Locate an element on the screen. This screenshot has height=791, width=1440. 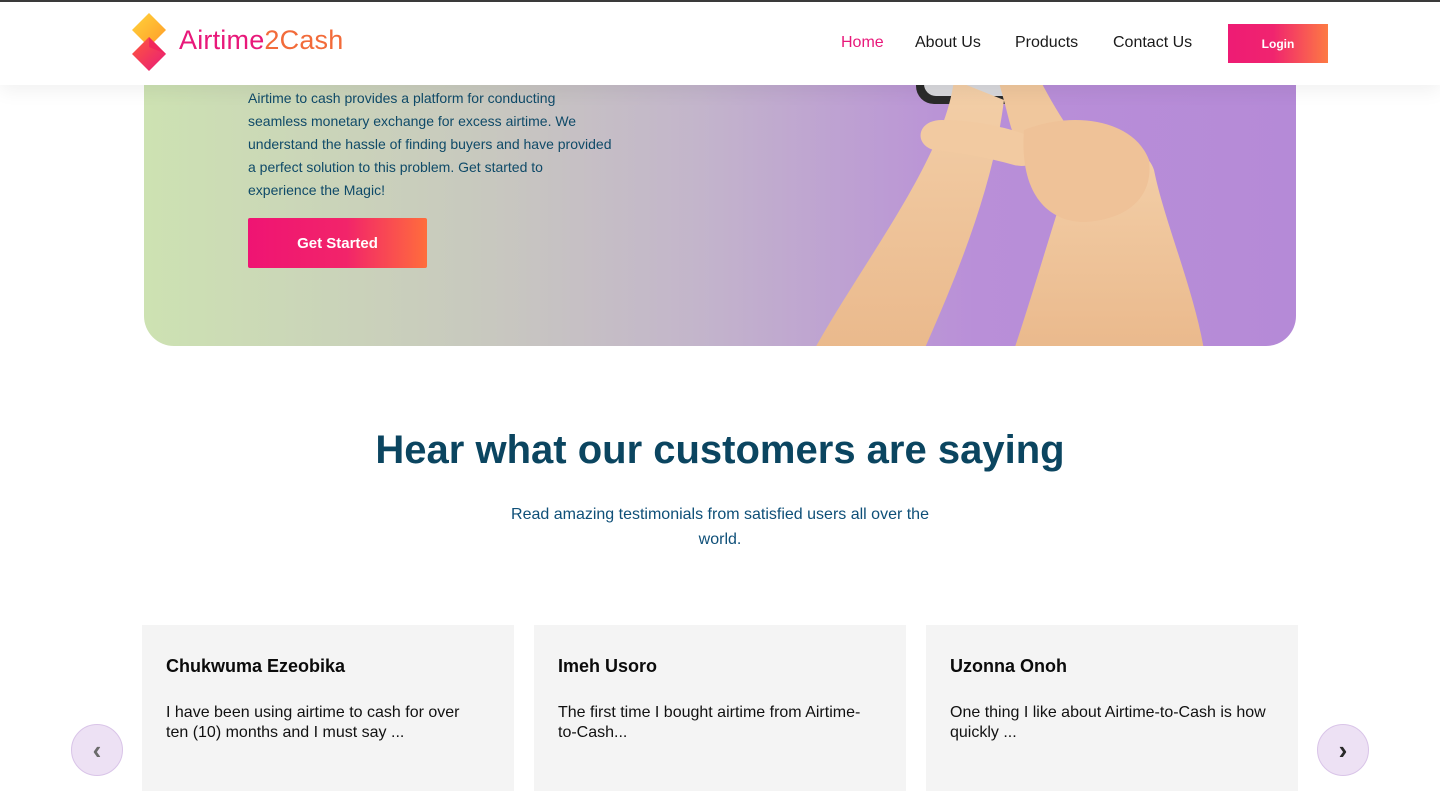
login-button: Login is located at coordinates (1278, 43).